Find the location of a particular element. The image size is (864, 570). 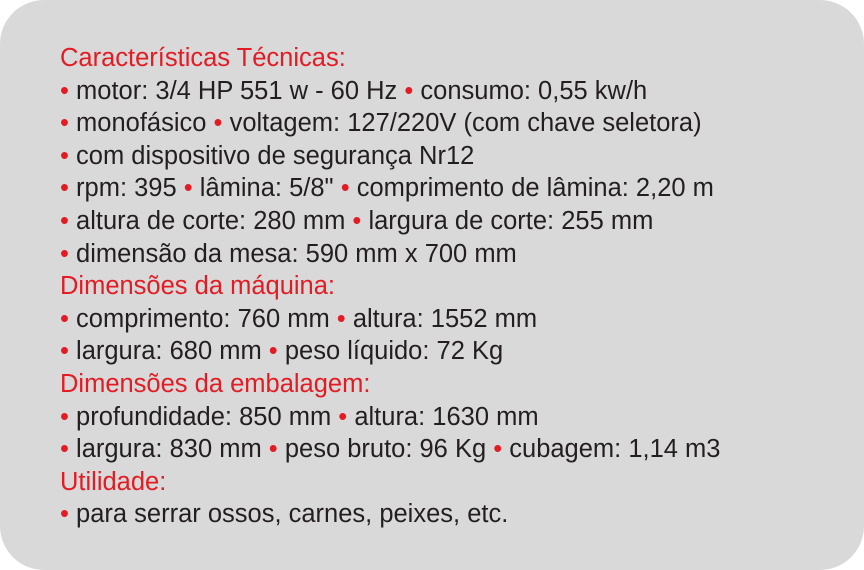

section-heading: Dimensões da embalagem: is located at coordinates (215, 383).